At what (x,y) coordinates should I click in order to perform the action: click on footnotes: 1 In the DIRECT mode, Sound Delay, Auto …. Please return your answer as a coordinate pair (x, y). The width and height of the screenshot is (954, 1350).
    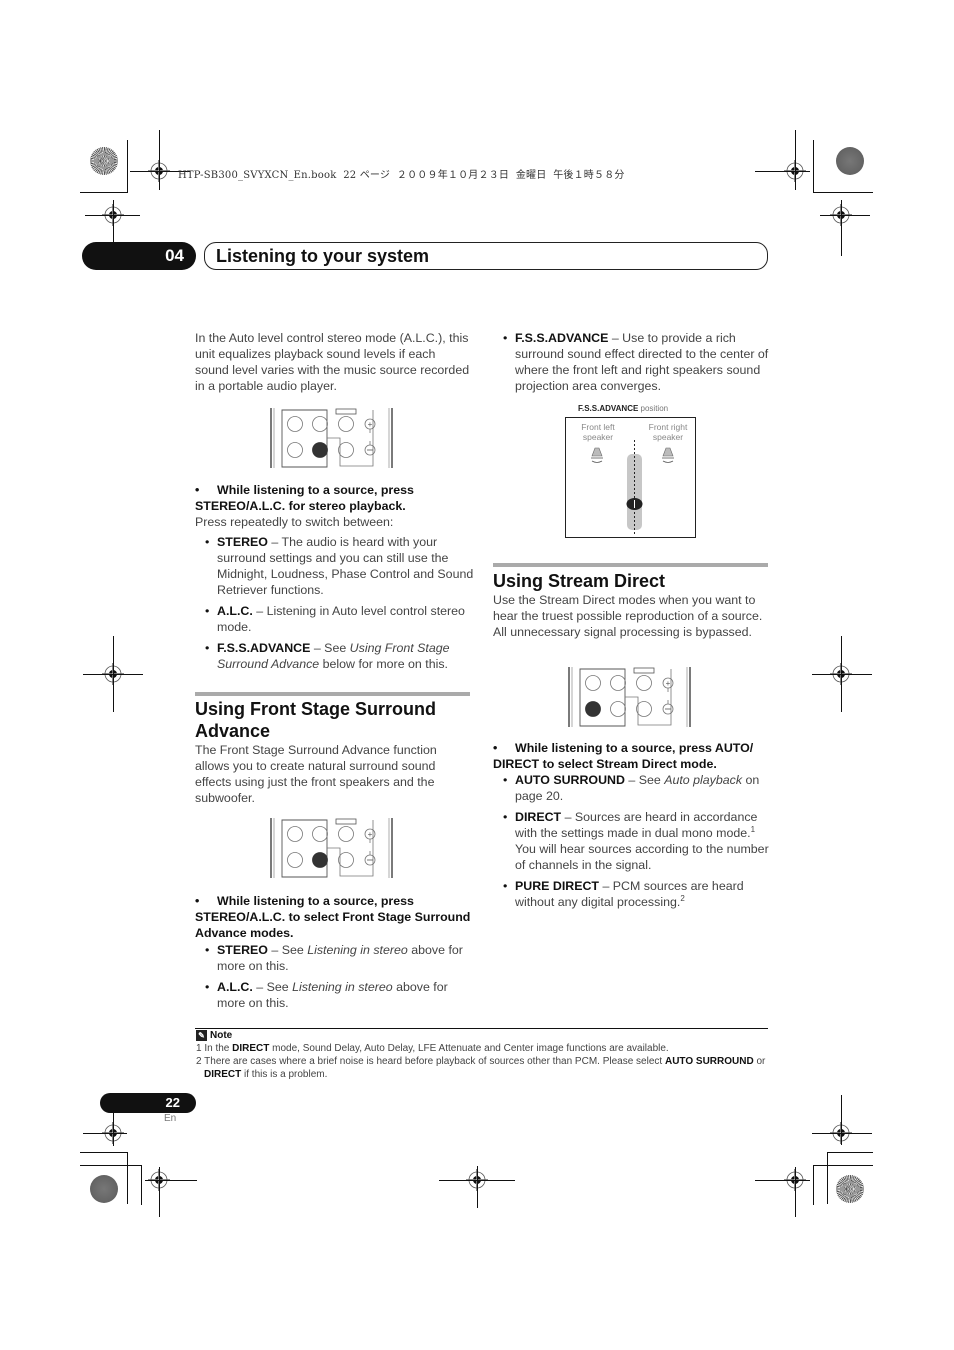
    Looking at the image, I should click on (486, 1061).